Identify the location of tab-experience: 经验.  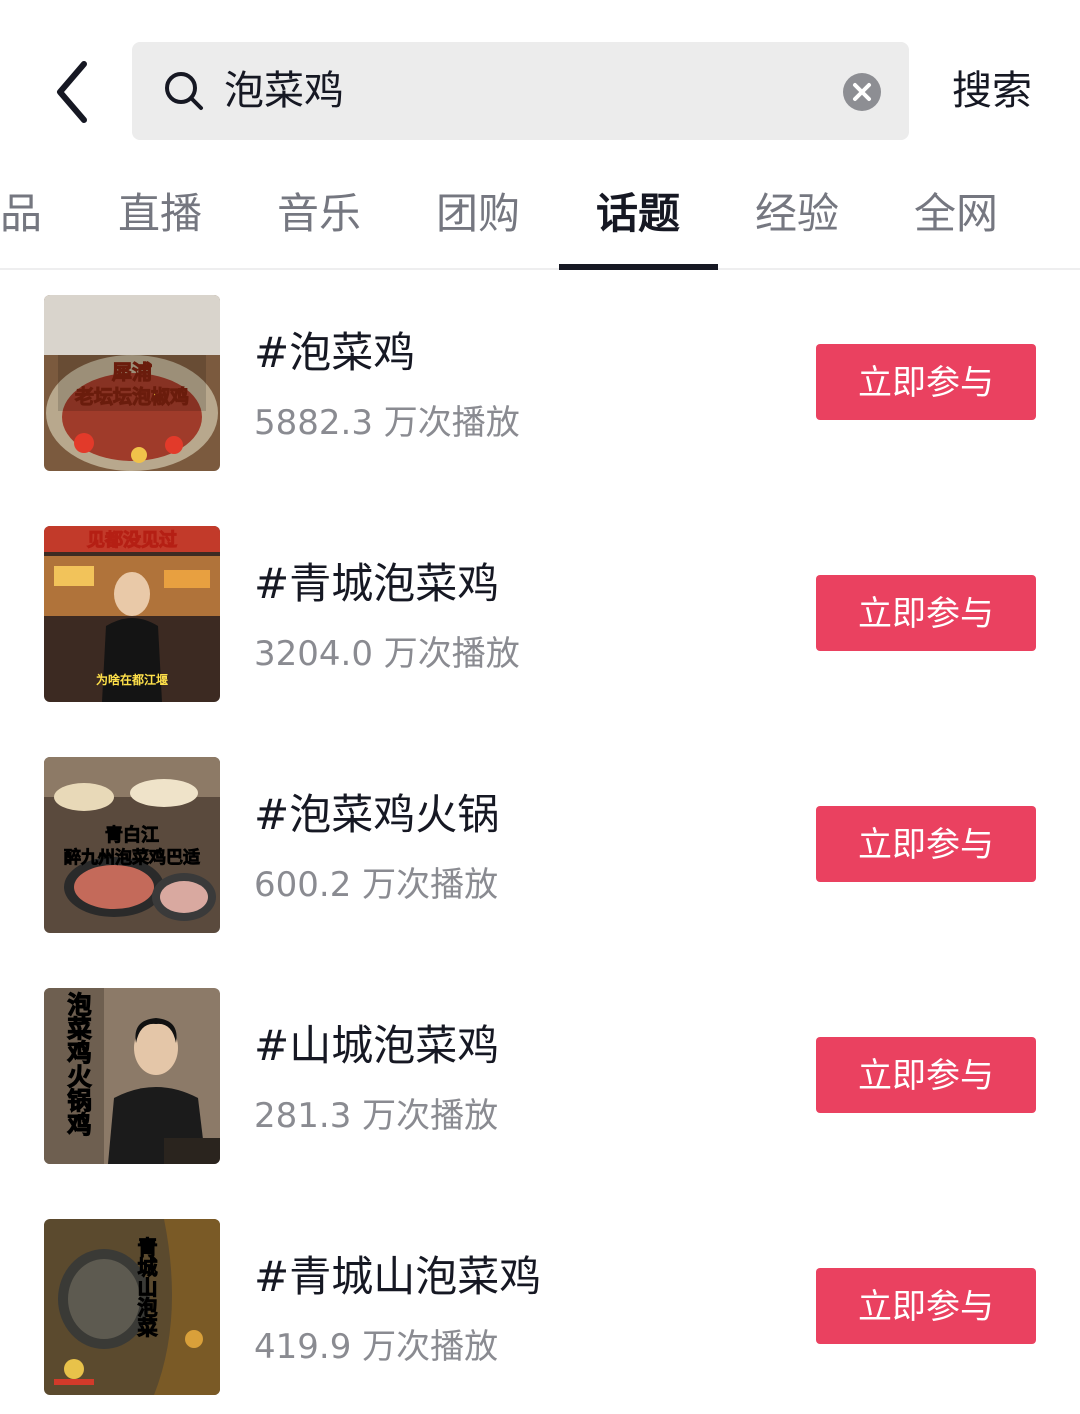
(797, 214).